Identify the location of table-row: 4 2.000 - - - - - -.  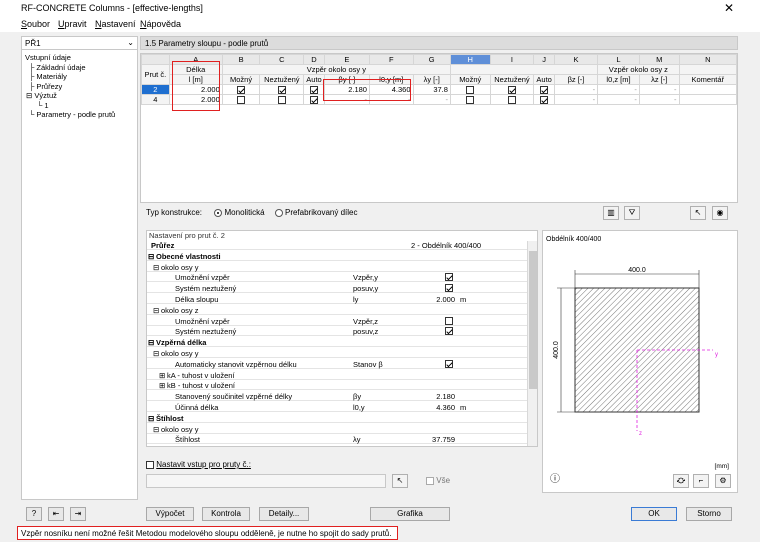
(439, 100).